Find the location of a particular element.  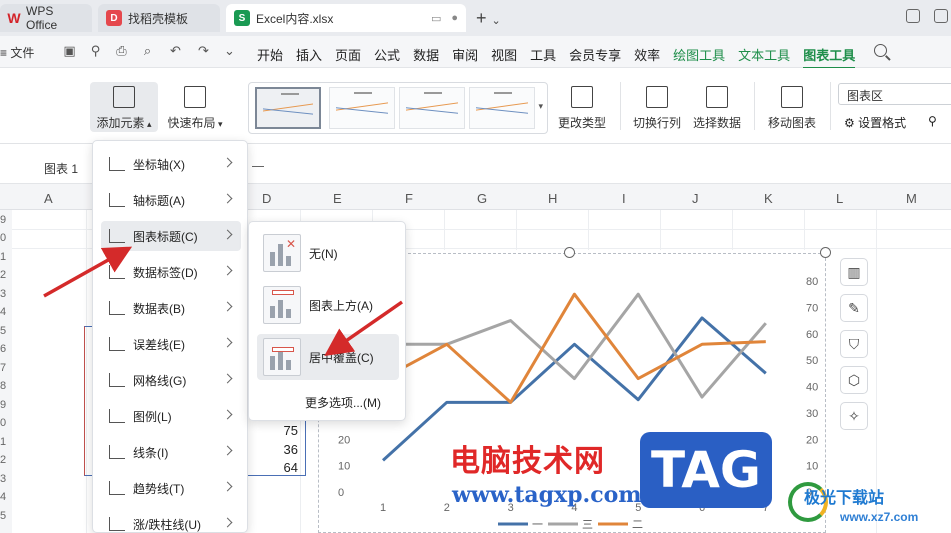

spreadsheet-icon: S is located at coordinates (242, 18).